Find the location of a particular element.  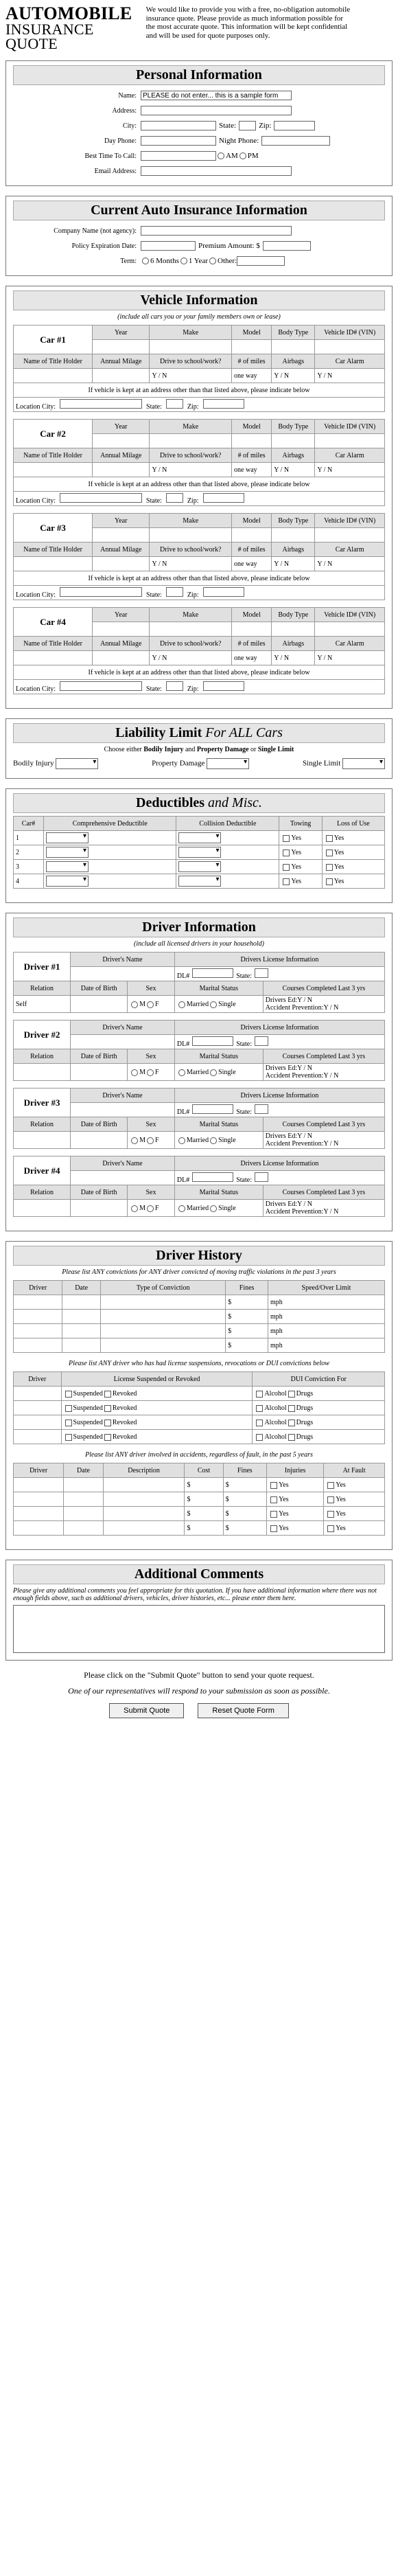

at-fault-checkbox is located at coordinates (331, 1514).